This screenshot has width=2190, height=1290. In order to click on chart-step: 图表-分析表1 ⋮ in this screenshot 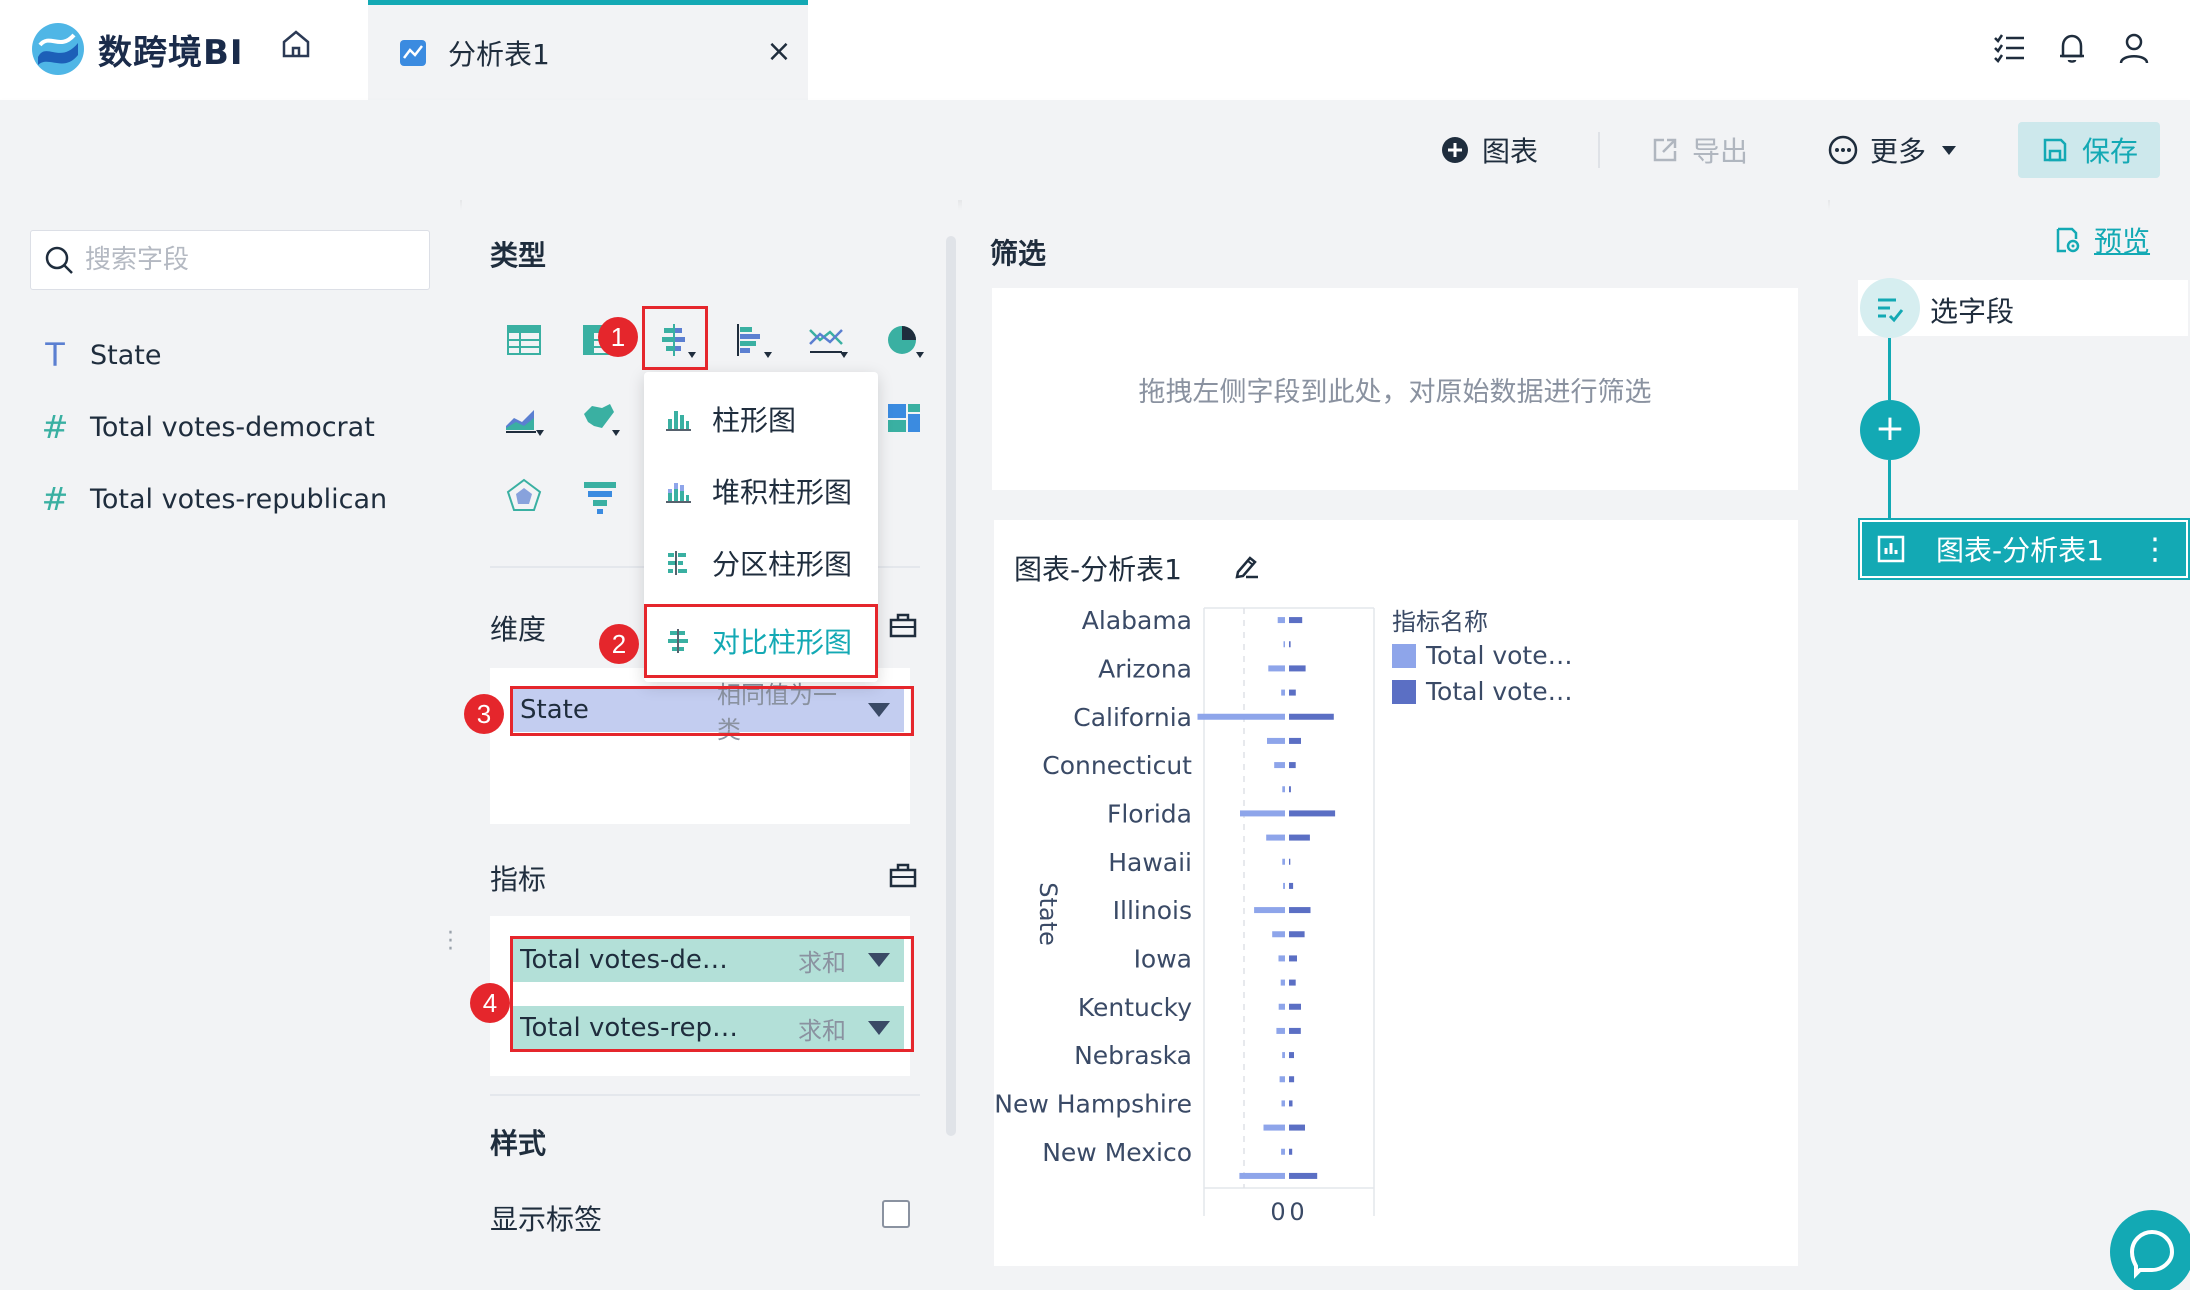, I will do `click(2024, 549)`.